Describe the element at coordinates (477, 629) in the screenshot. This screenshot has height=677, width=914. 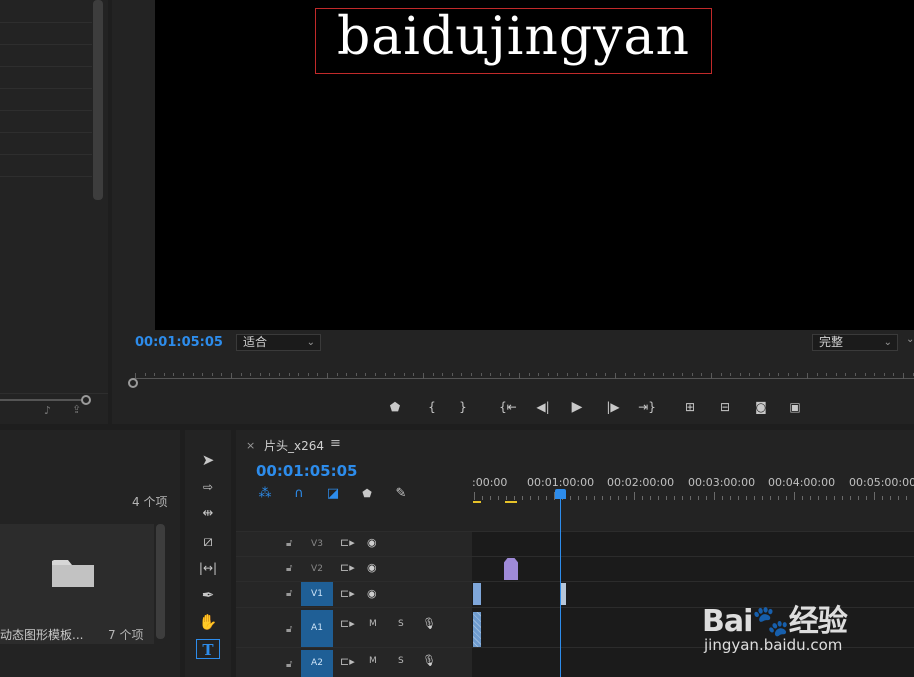
I see `audio-clip` at that location.